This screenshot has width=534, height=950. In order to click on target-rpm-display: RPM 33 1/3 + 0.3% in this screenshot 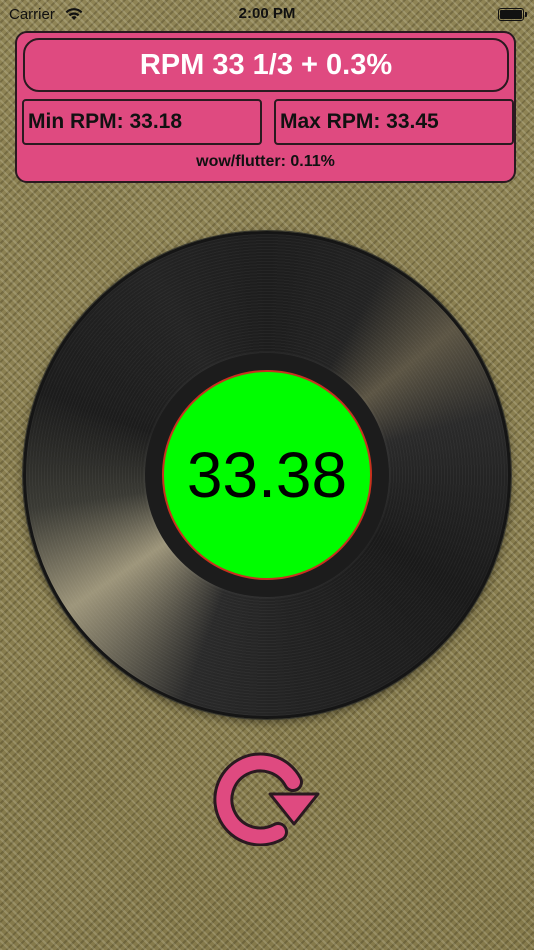, I will do `click(266, 65)`.